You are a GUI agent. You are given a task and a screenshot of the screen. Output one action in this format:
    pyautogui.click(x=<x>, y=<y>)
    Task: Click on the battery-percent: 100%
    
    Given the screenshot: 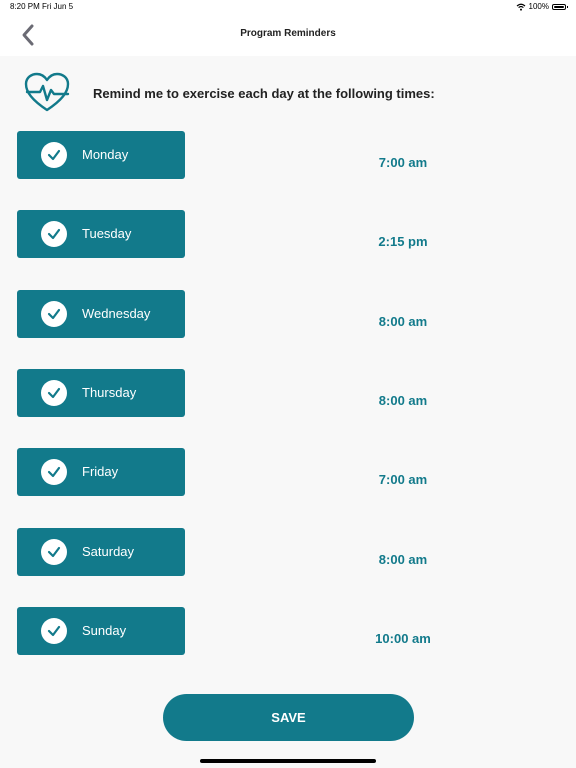 What is the action you would take?
    pyautogui.click(x=538, y=6)
    